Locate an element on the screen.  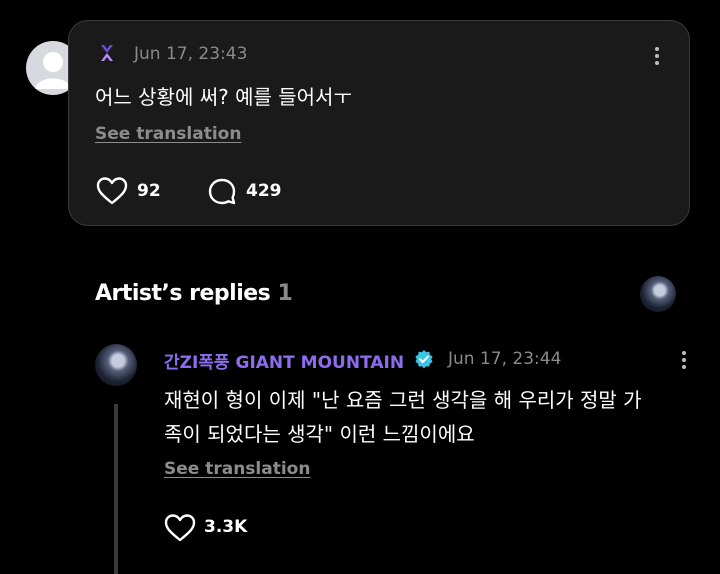
reply-like-button is located at coordinates (180, 528).